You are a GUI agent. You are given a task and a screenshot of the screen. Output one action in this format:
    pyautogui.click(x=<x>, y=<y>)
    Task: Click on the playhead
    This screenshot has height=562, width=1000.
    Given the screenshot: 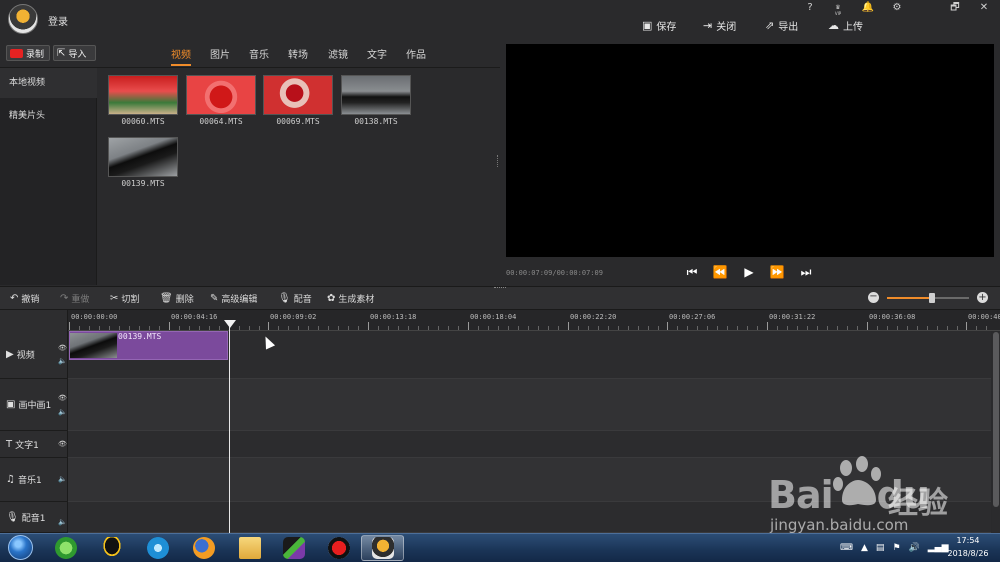 What is the action you would take?
    pyautogui.click(x=229, y=428)
    